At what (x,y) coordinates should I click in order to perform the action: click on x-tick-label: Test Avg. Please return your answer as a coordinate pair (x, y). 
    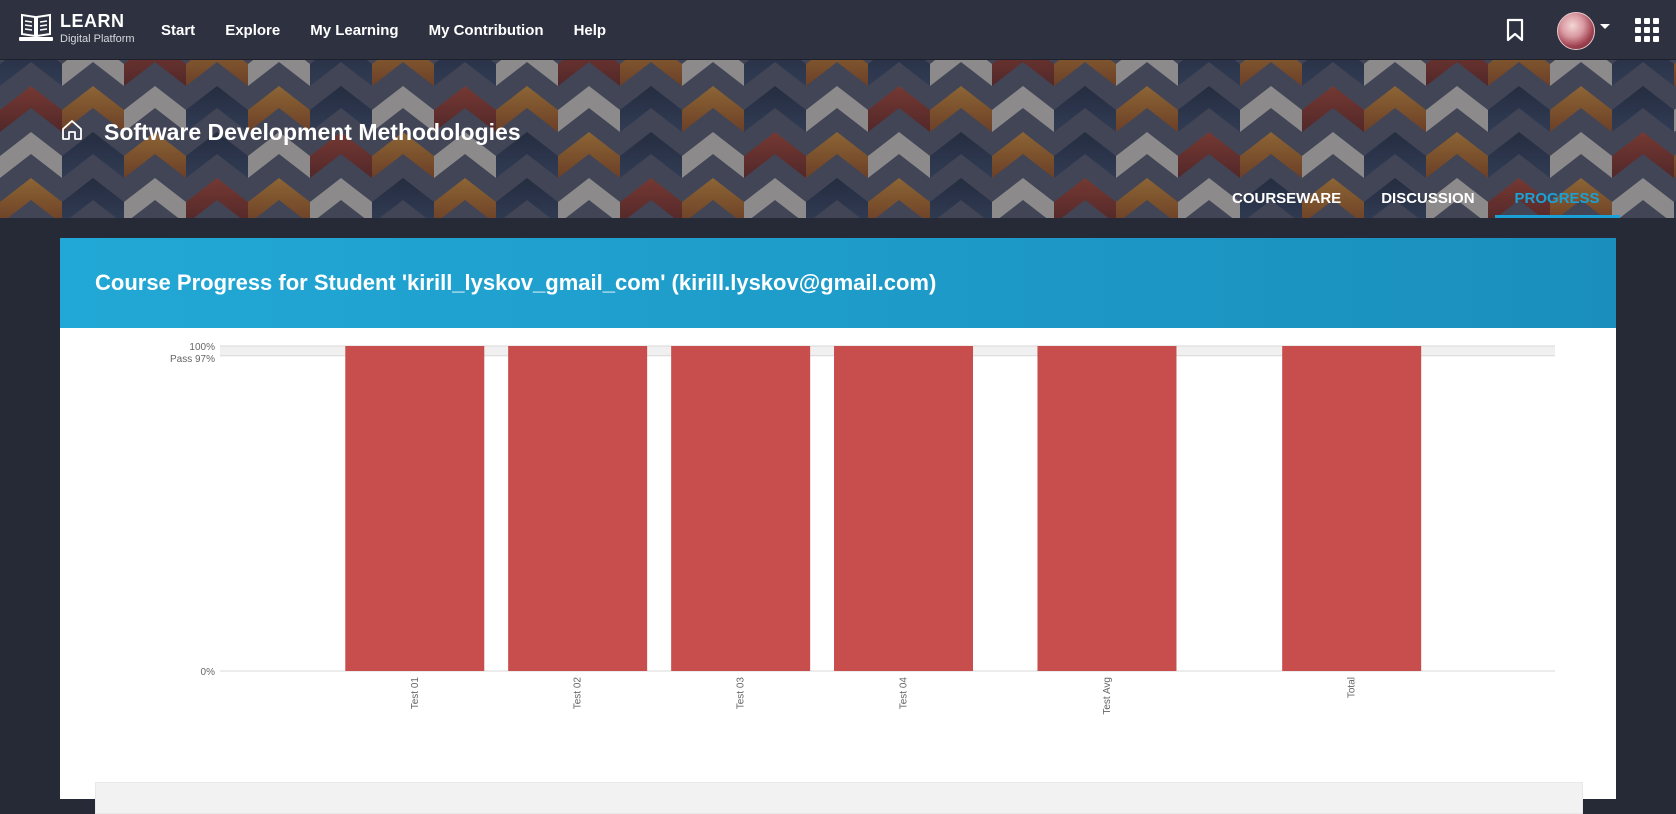
    Looking at the image, I should click on (1107, 696).